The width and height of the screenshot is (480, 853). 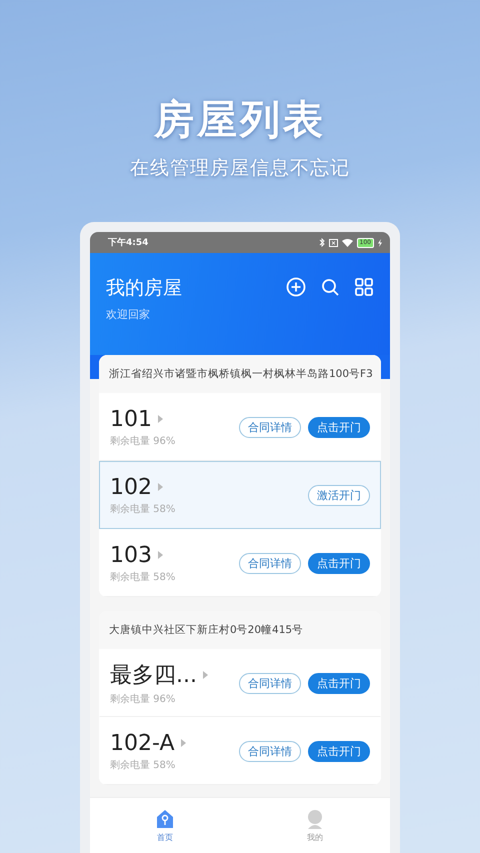 I want to click on header-title: 我的房屋, so click(x=144, y=288).